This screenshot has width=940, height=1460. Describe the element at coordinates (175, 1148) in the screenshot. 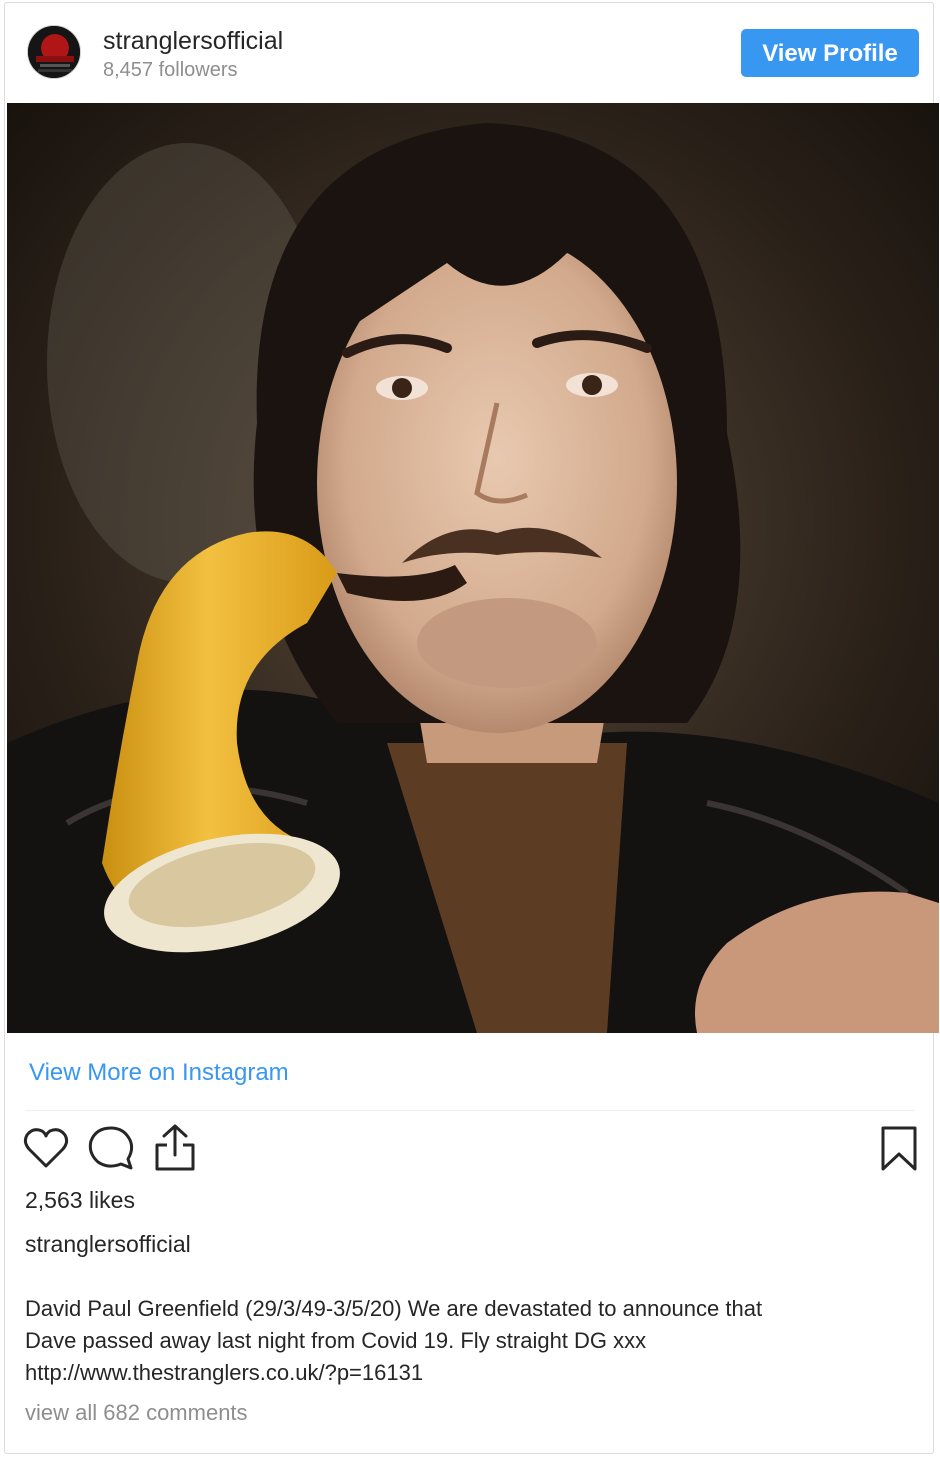

I see `share-icon` at that location.